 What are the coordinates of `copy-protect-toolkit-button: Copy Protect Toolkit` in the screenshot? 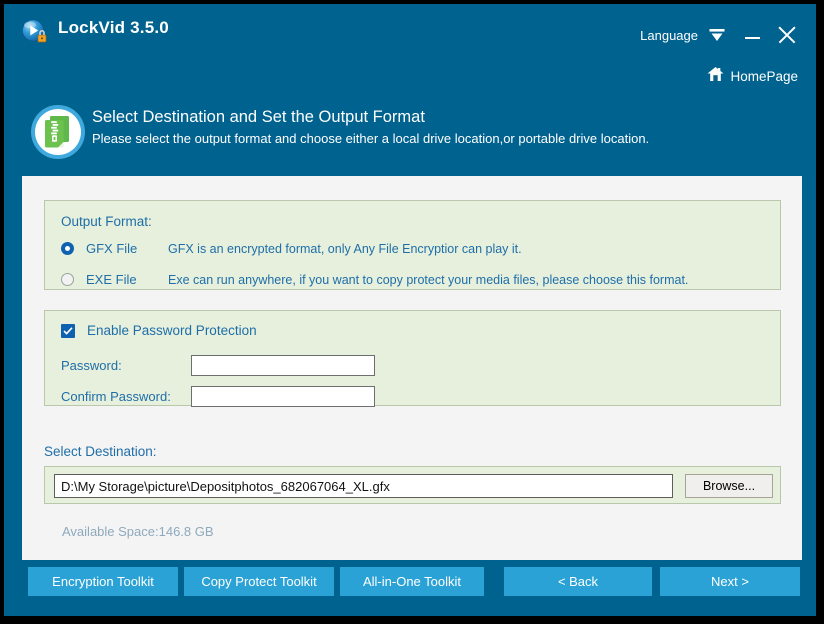 It's located at (259, 581).